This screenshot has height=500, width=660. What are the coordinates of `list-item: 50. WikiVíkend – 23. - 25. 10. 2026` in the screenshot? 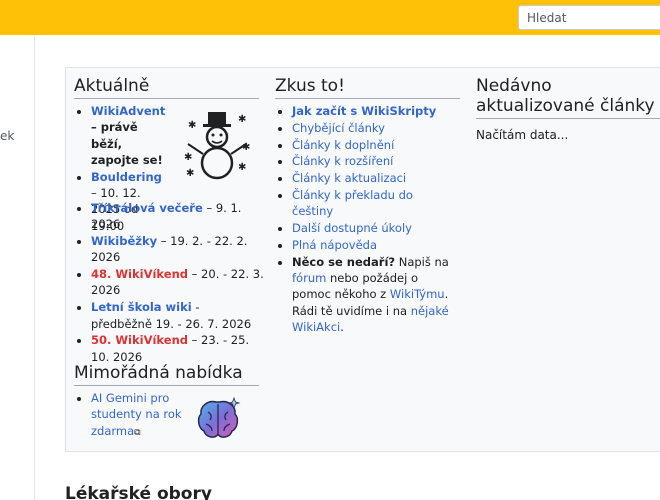 It's located at (177, 348).